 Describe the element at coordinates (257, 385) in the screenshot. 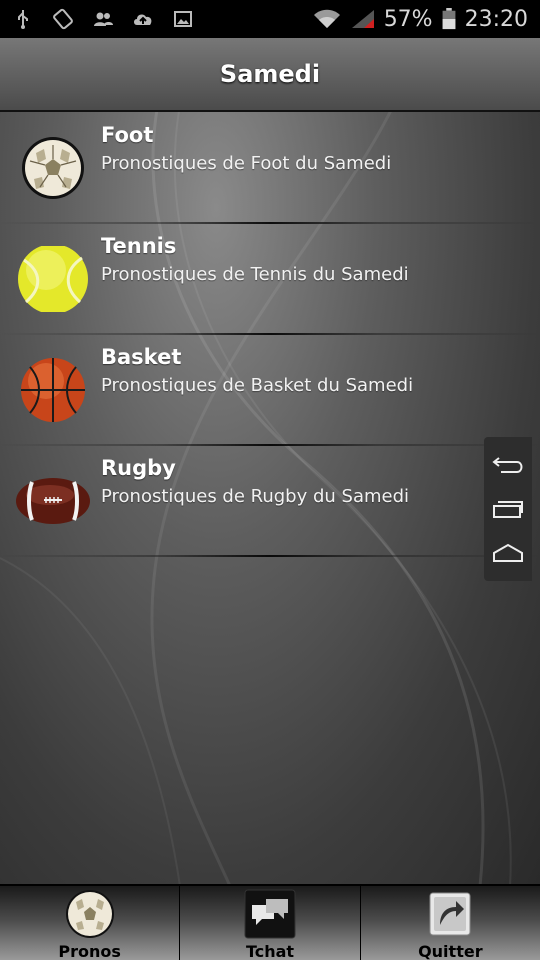

I see `list-item-subtitle: Pronostiques de Basket du Samedi` at that location.